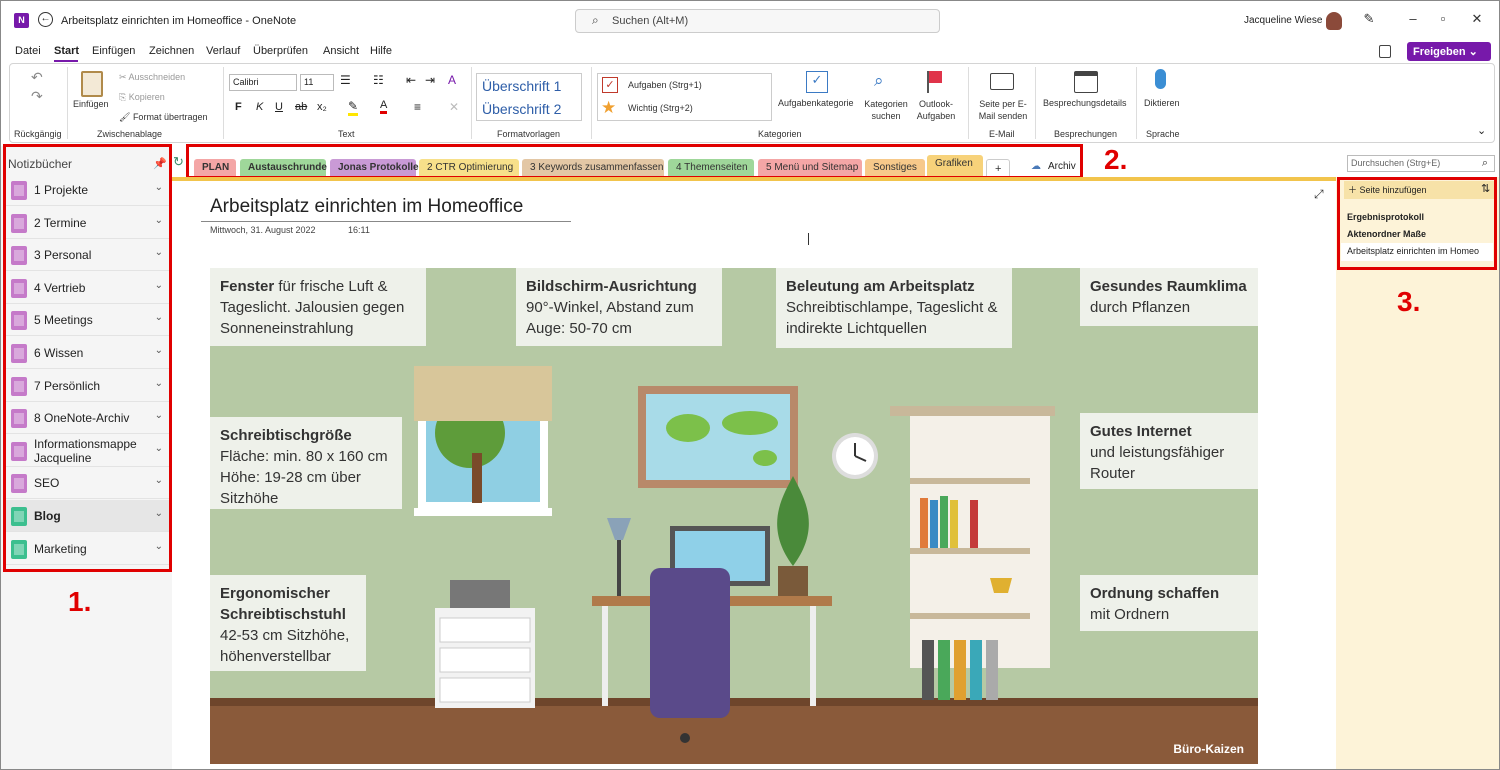 The height and width of the screenshot is (770, 1500). What do you see at coordinates (1162, 103) in the screenshot?
I see `dictate-button: Diktieren` at bounding box center [1162, 103].